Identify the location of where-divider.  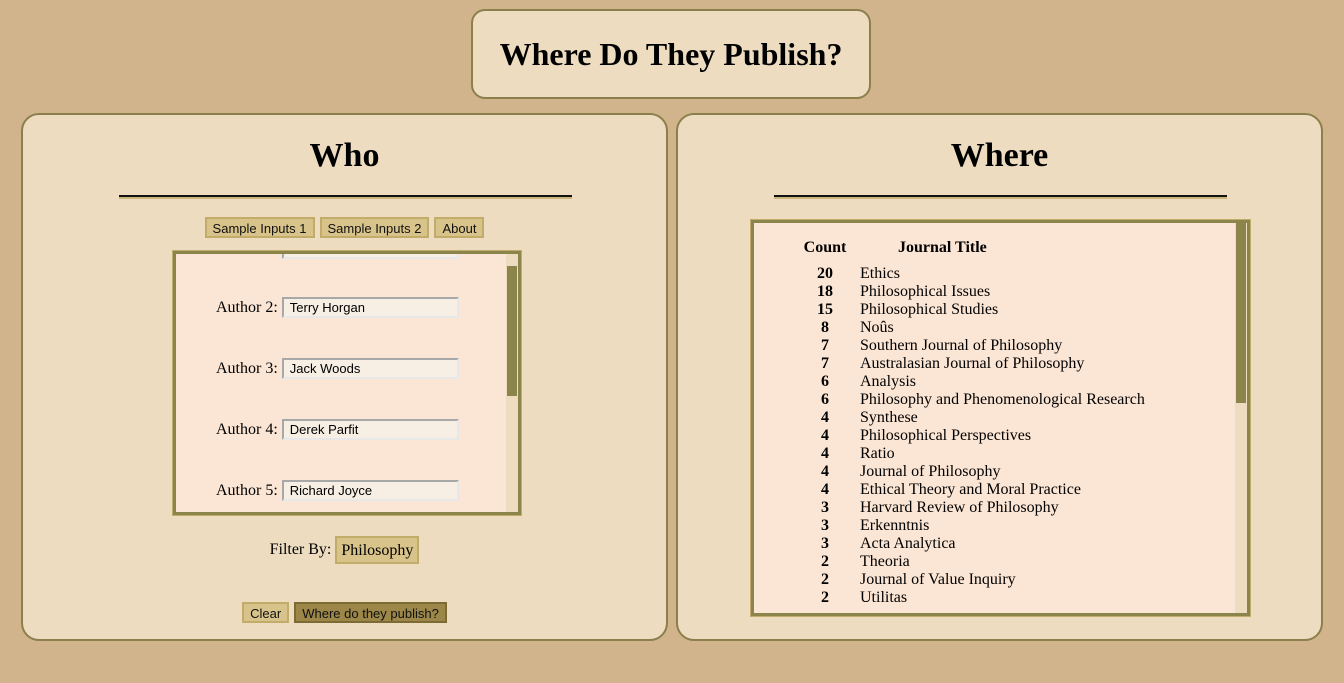
(1000, 197).